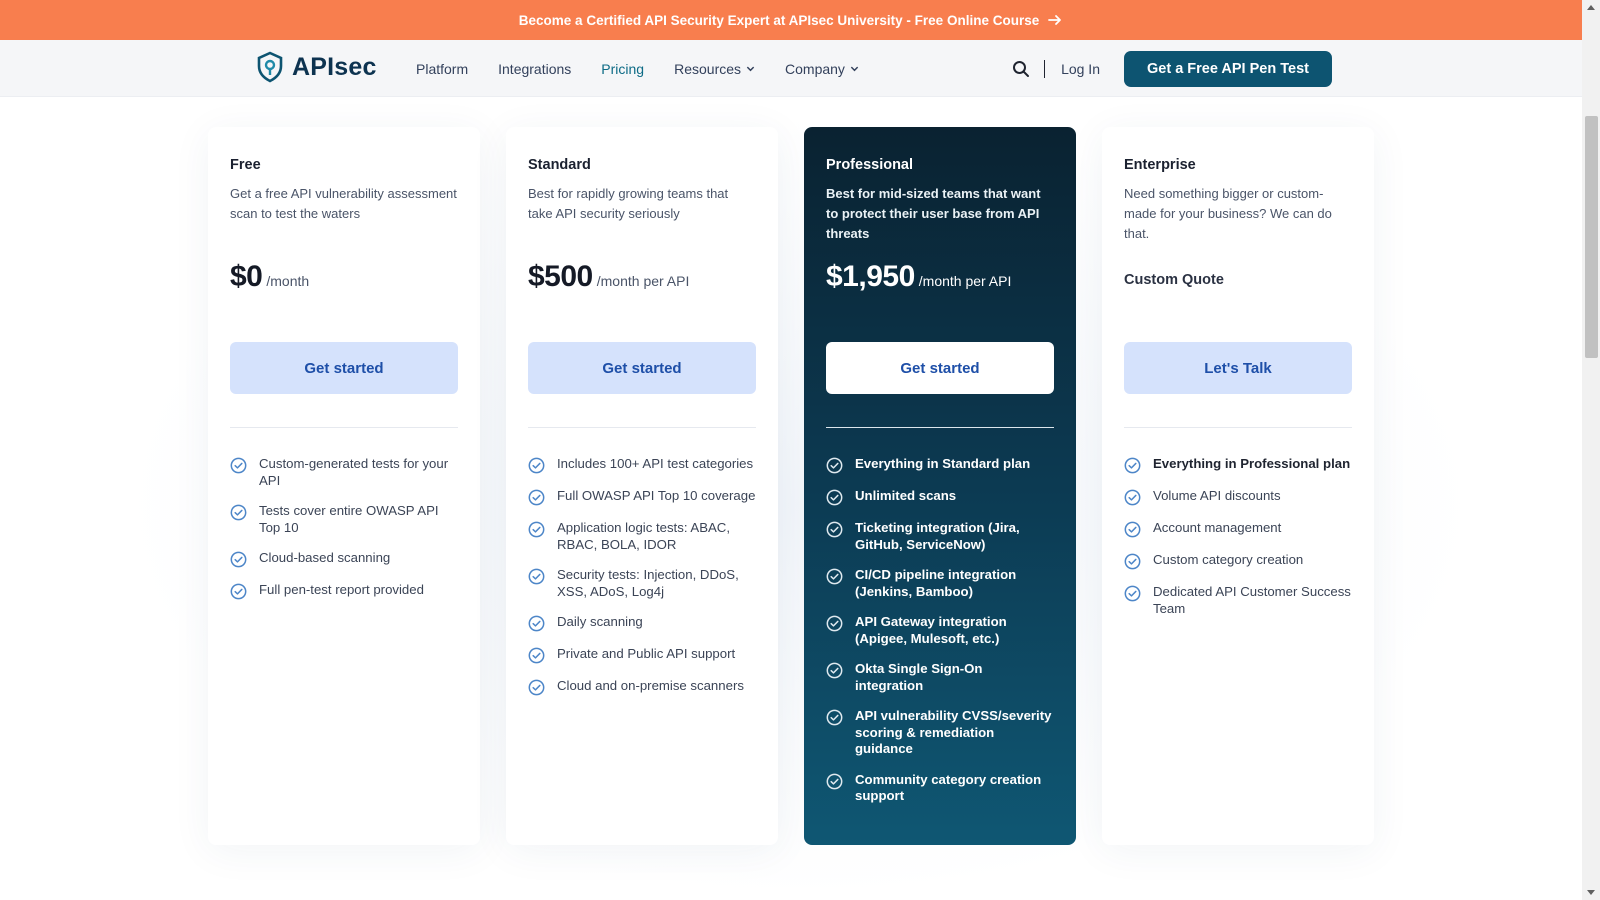 This screenshot has width=1600, height=900. What do you see at coordinates (948, 787) in the screenshot?
I see `feature-text: Community category creation support` at bounding box center [948, 787].